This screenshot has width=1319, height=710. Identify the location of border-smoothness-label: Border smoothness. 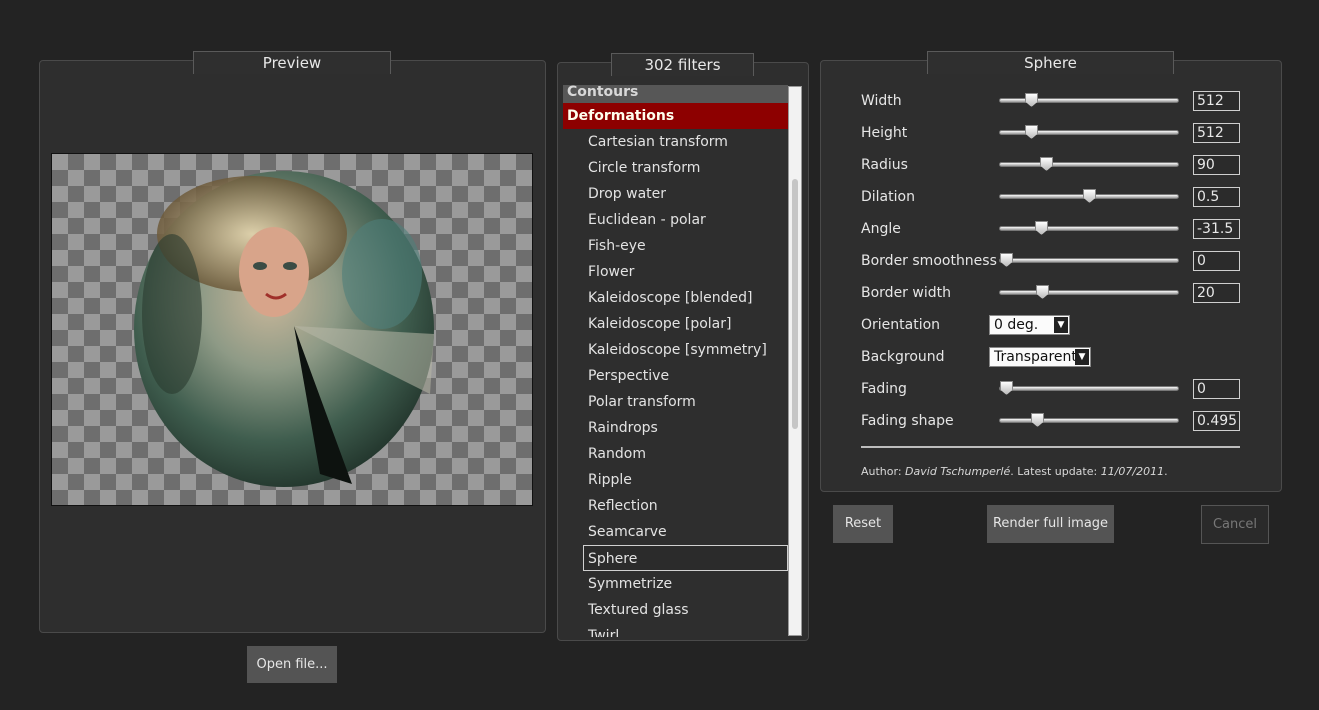
(929, 261).